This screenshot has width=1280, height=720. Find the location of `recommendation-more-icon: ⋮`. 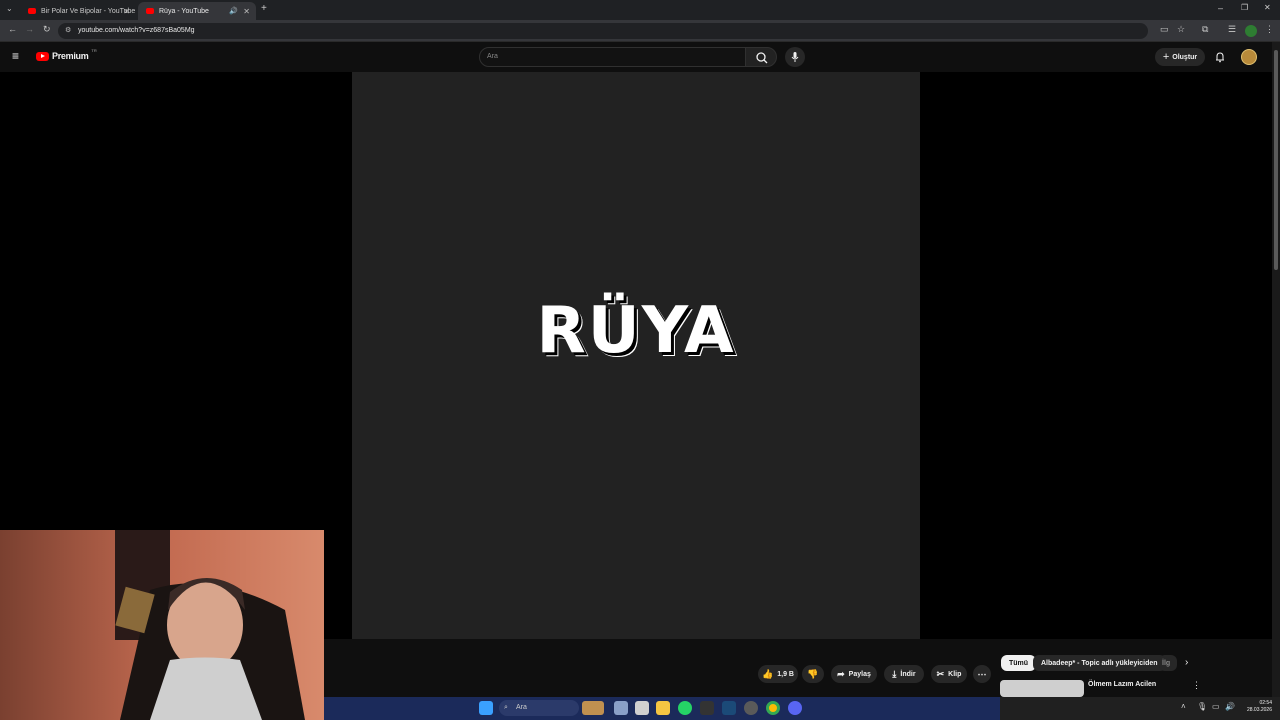

recommendation-more-icon: ⋮ is located at coordinates (1196, 685).